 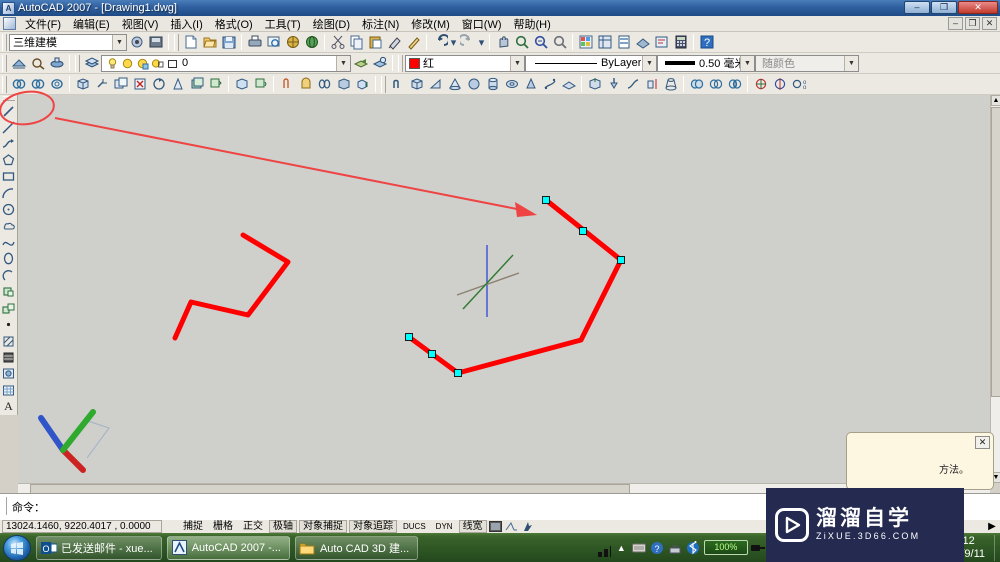 I want to click on plotstyle-combo: 随颜色 ▼, so click(x=807, y=63).